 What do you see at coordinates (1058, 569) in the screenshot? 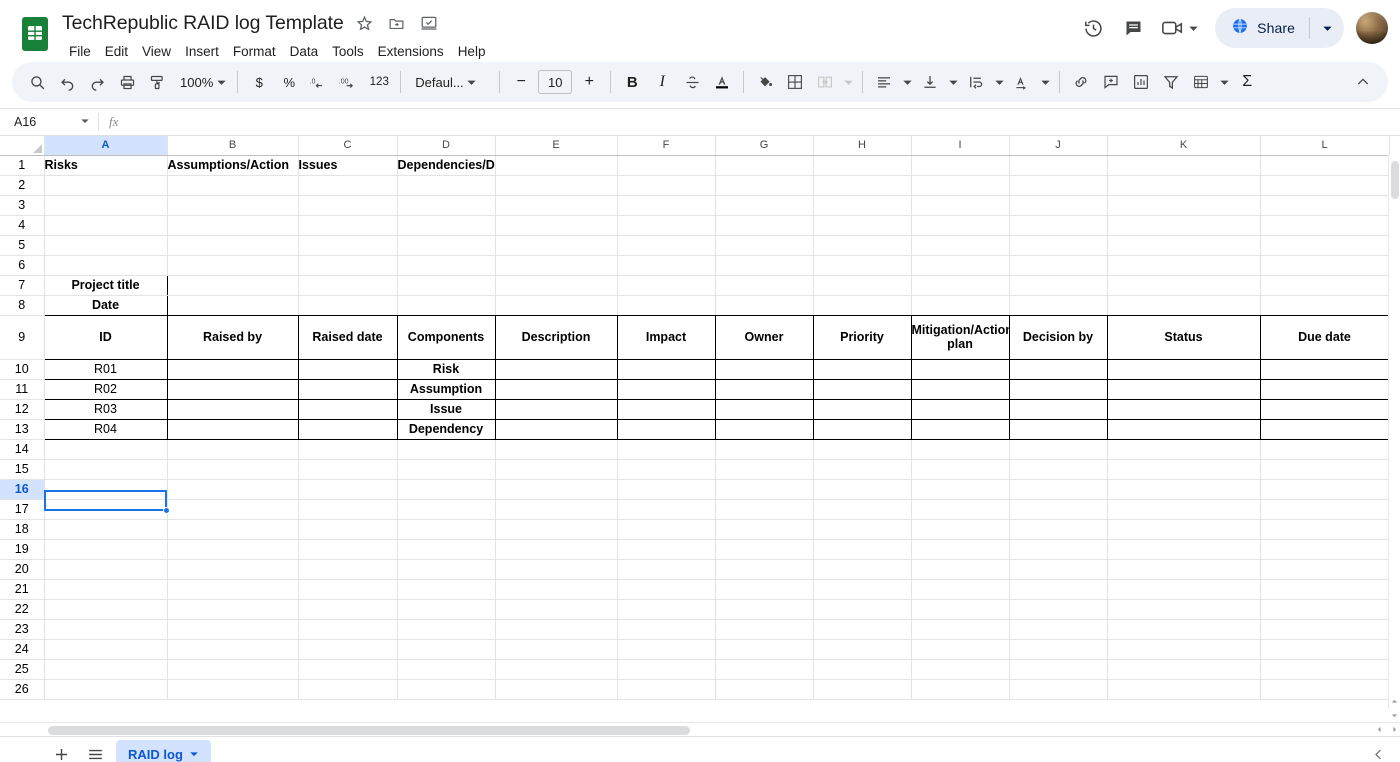
I see `cell-j20` at bounding box center [1058, 569].